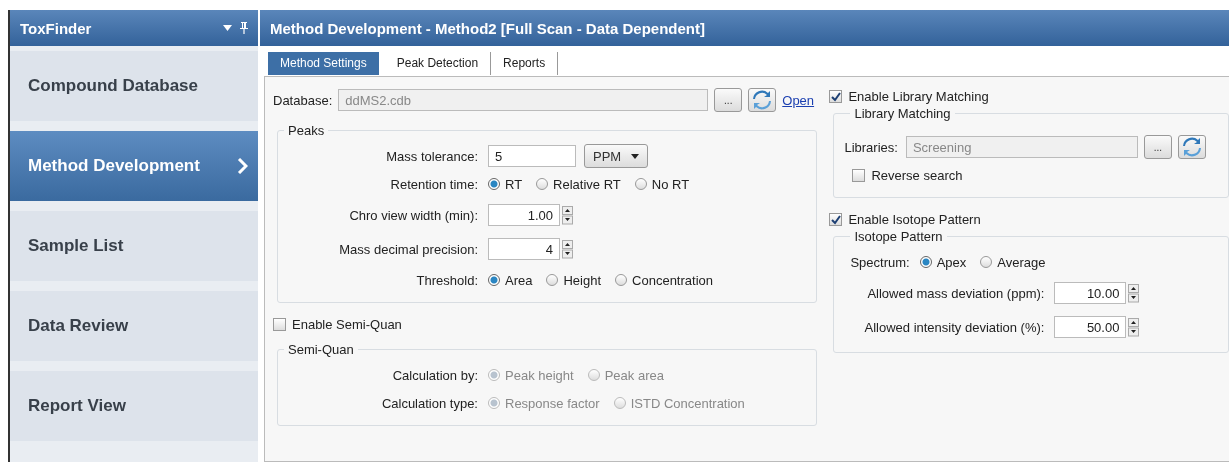  What do you see at coordinates (798, 100) in the screenshot?
I see `open-link: Open` at bounding box center [798, 100].